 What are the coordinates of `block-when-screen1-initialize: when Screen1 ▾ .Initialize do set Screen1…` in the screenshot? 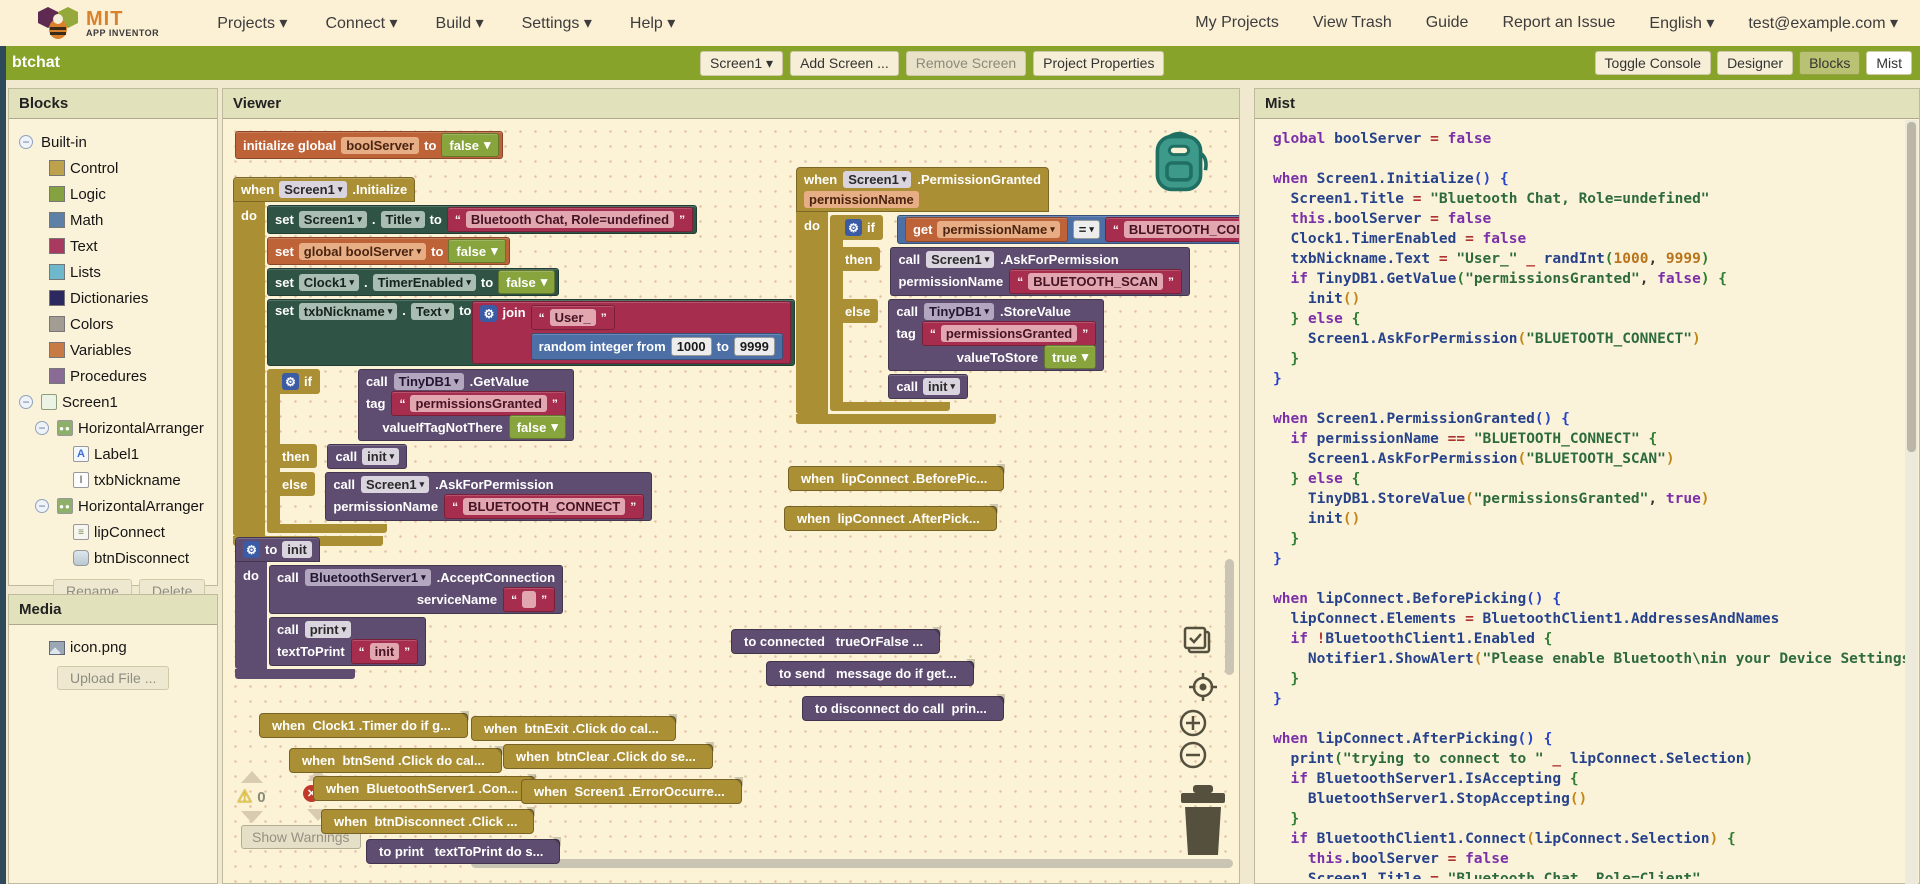 It's located at (514, 361).